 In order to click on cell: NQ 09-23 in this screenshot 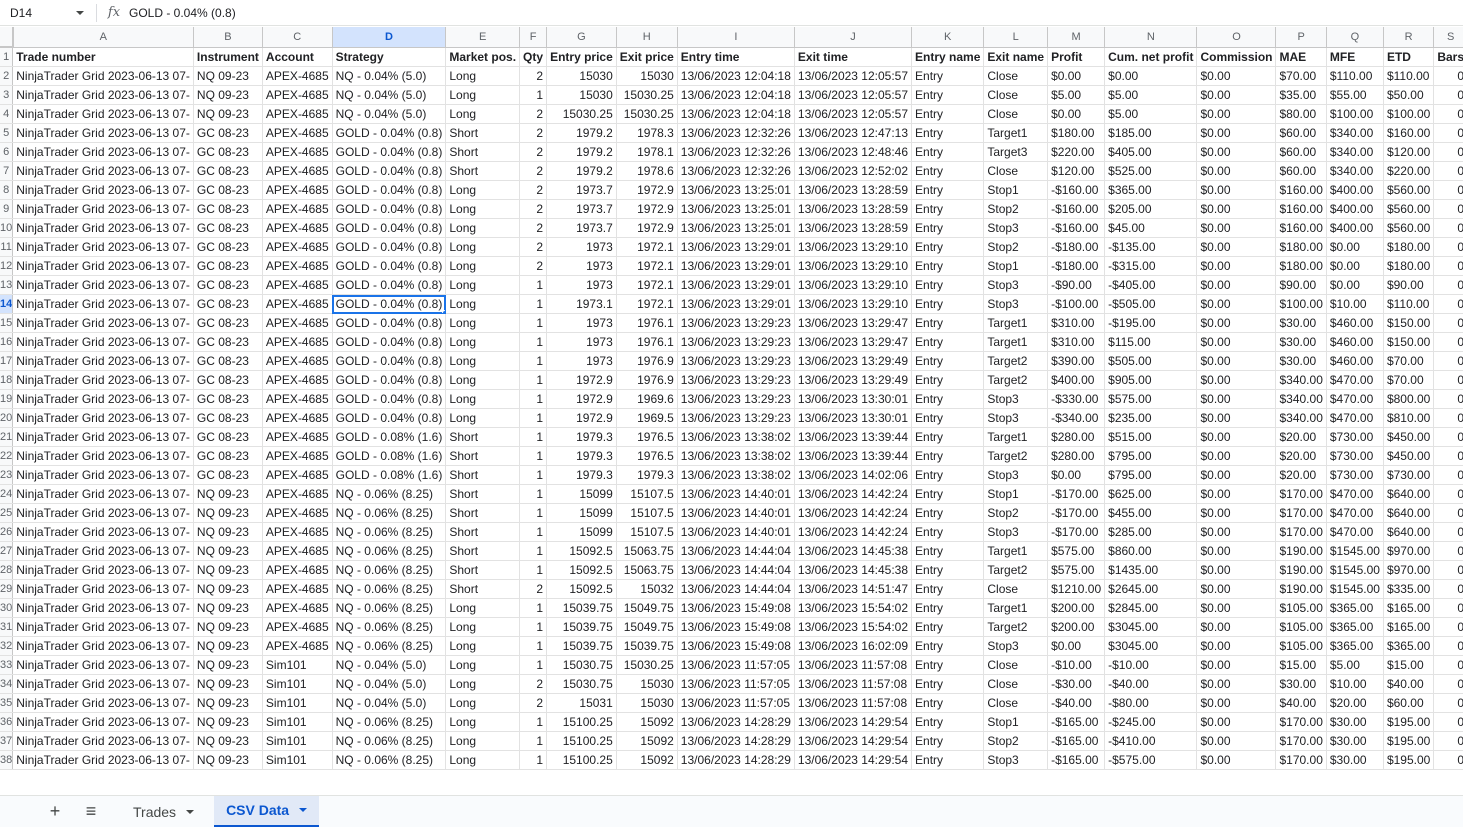, I will do `click(228, 741)`.